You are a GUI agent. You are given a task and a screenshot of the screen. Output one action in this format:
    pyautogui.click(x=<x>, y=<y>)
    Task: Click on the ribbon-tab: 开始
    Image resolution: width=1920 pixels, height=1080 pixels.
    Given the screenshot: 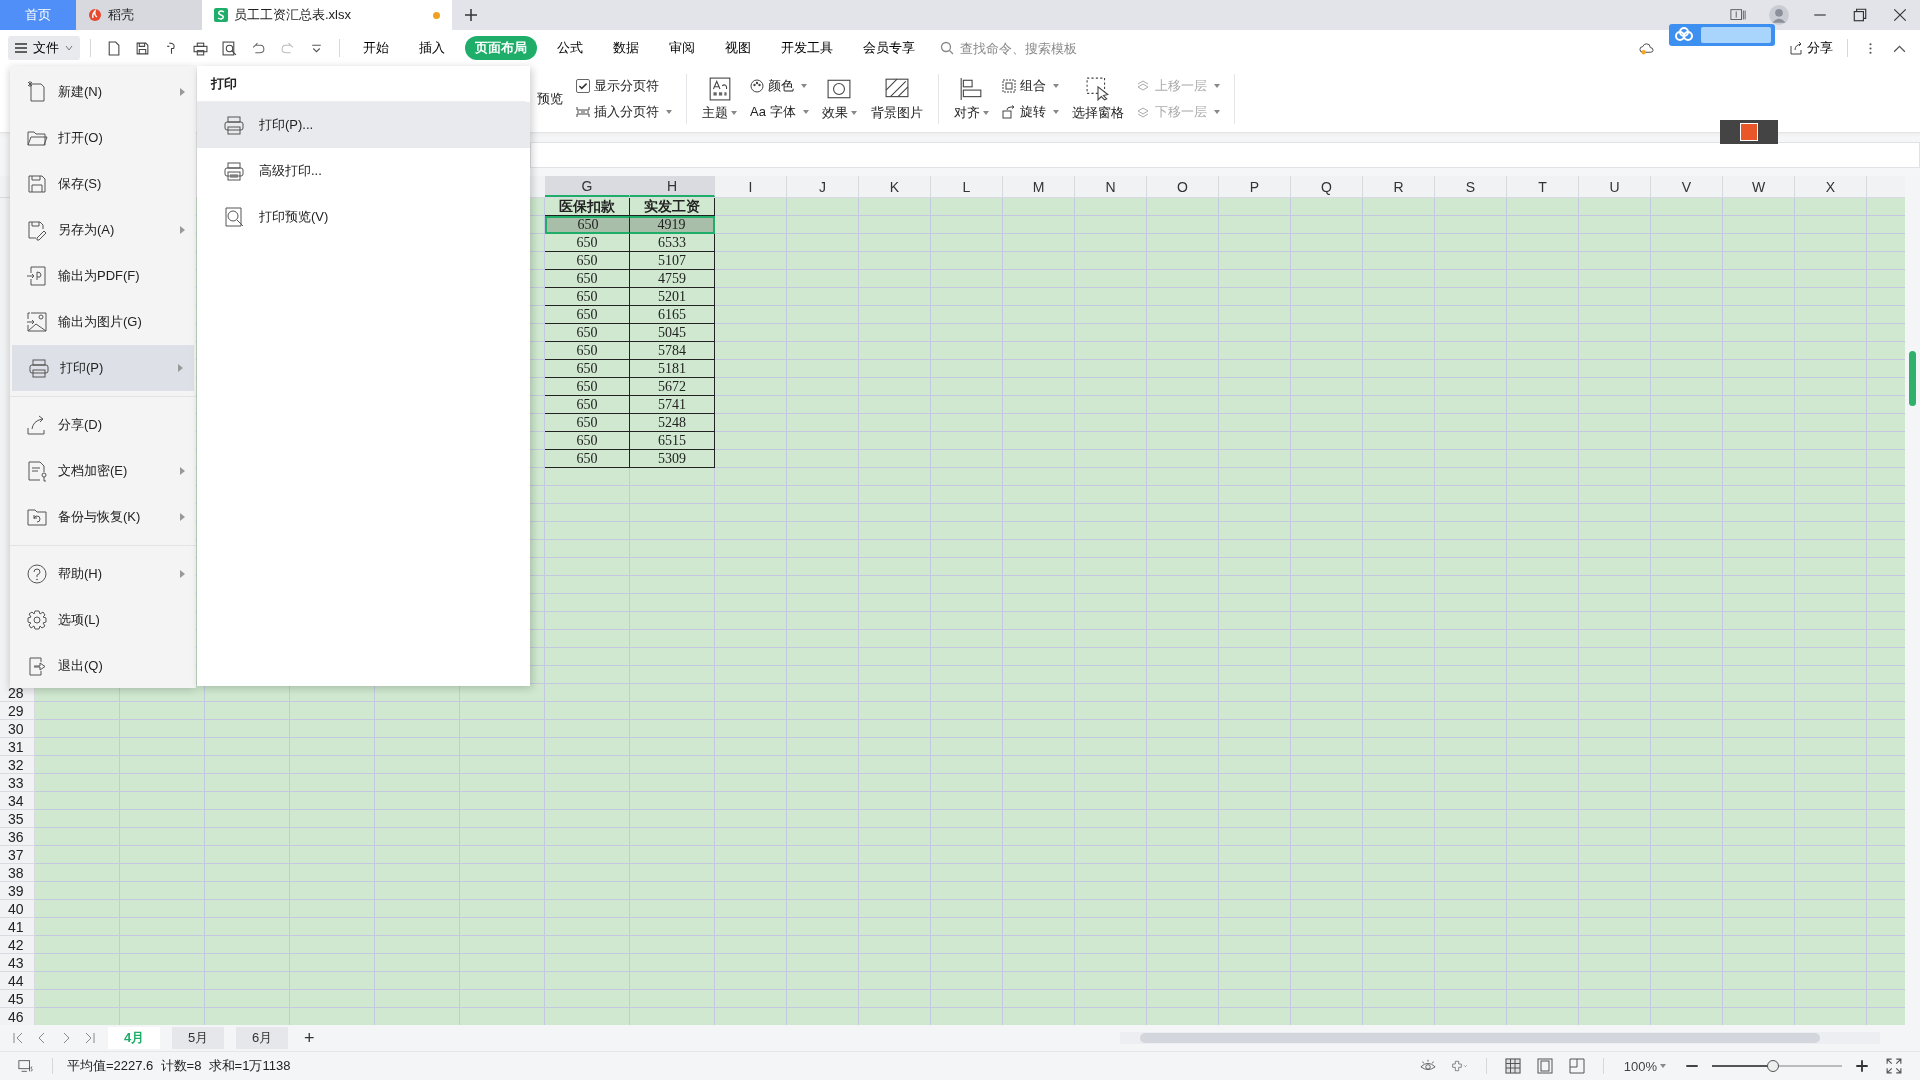 What is the action you would take?
    pyautogui.click(x=376, y=48)
    